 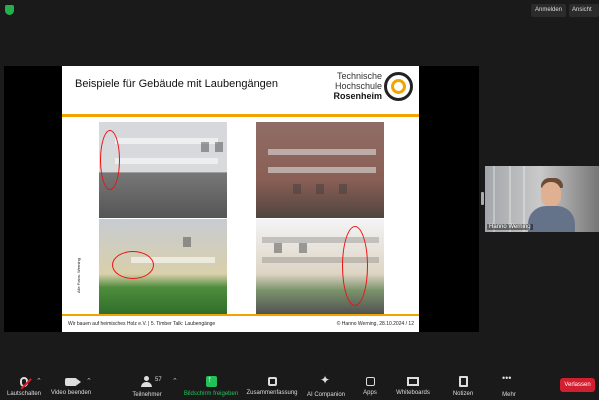 I want to click on whiteboards-button: Whiteboards, so click(x=413, y=385).